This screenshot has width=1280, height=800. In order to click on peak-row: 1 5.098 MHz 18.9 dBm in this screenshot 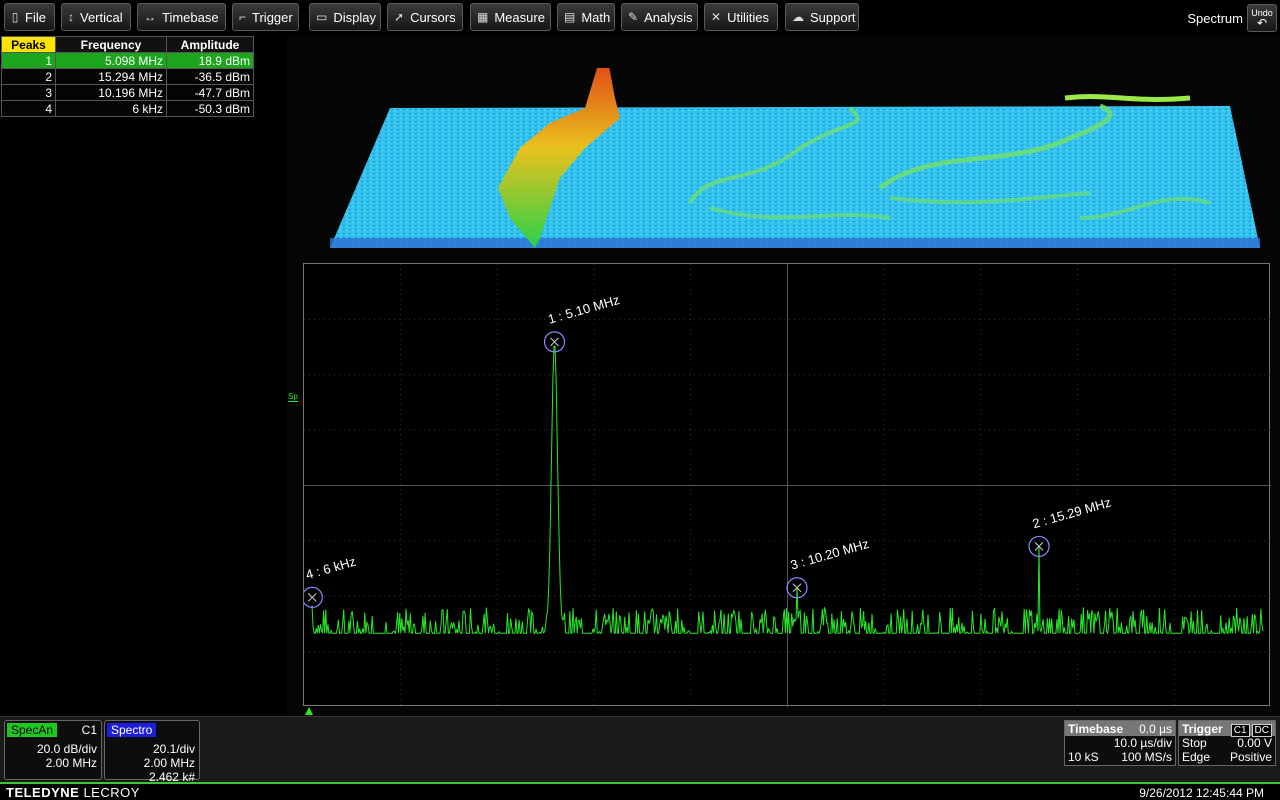, I will do `click(127, 60)`.